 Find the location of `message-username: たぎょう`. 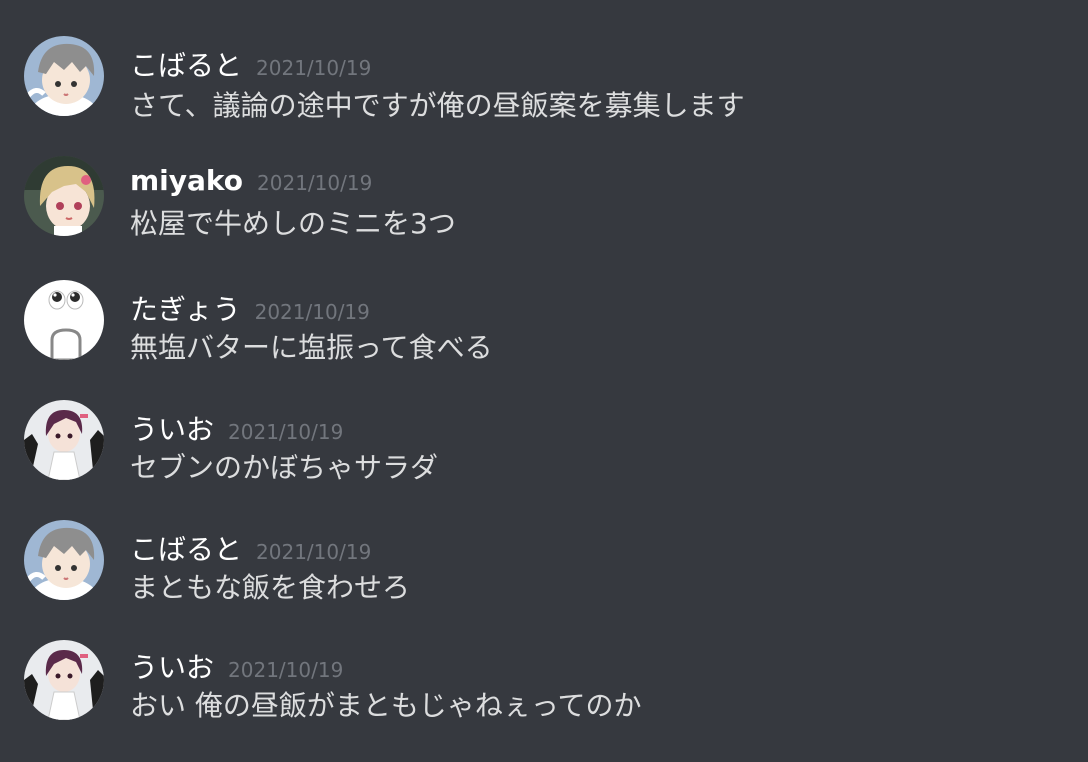

message-username: たぎょう is located at coordinates (185, 309).